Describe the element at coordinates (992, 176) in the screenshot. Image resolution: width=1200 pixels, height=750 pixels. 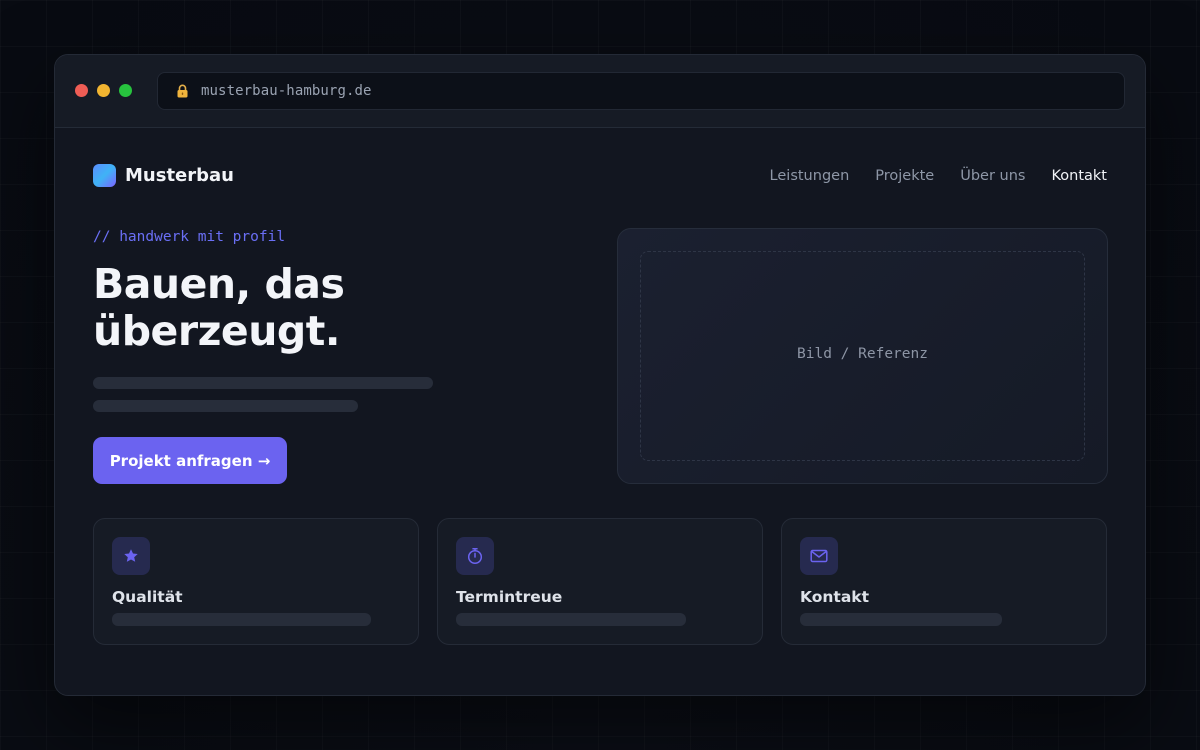
I see `nav-item-ueber-uns: Über uns` at that location.